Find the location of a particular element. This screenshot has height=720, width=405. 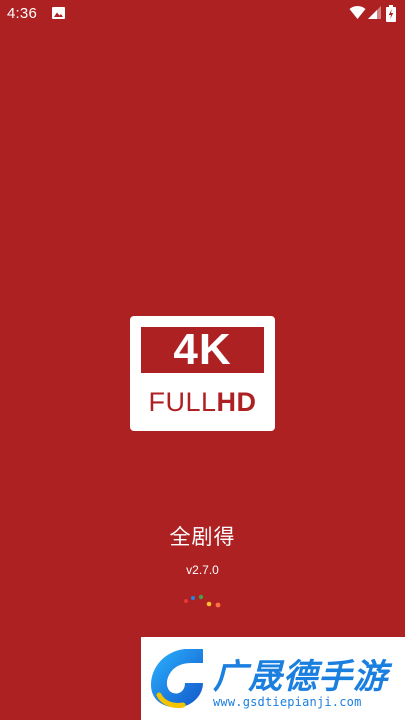

logo-4k-text: 4K is located at coordinates (202, 349).